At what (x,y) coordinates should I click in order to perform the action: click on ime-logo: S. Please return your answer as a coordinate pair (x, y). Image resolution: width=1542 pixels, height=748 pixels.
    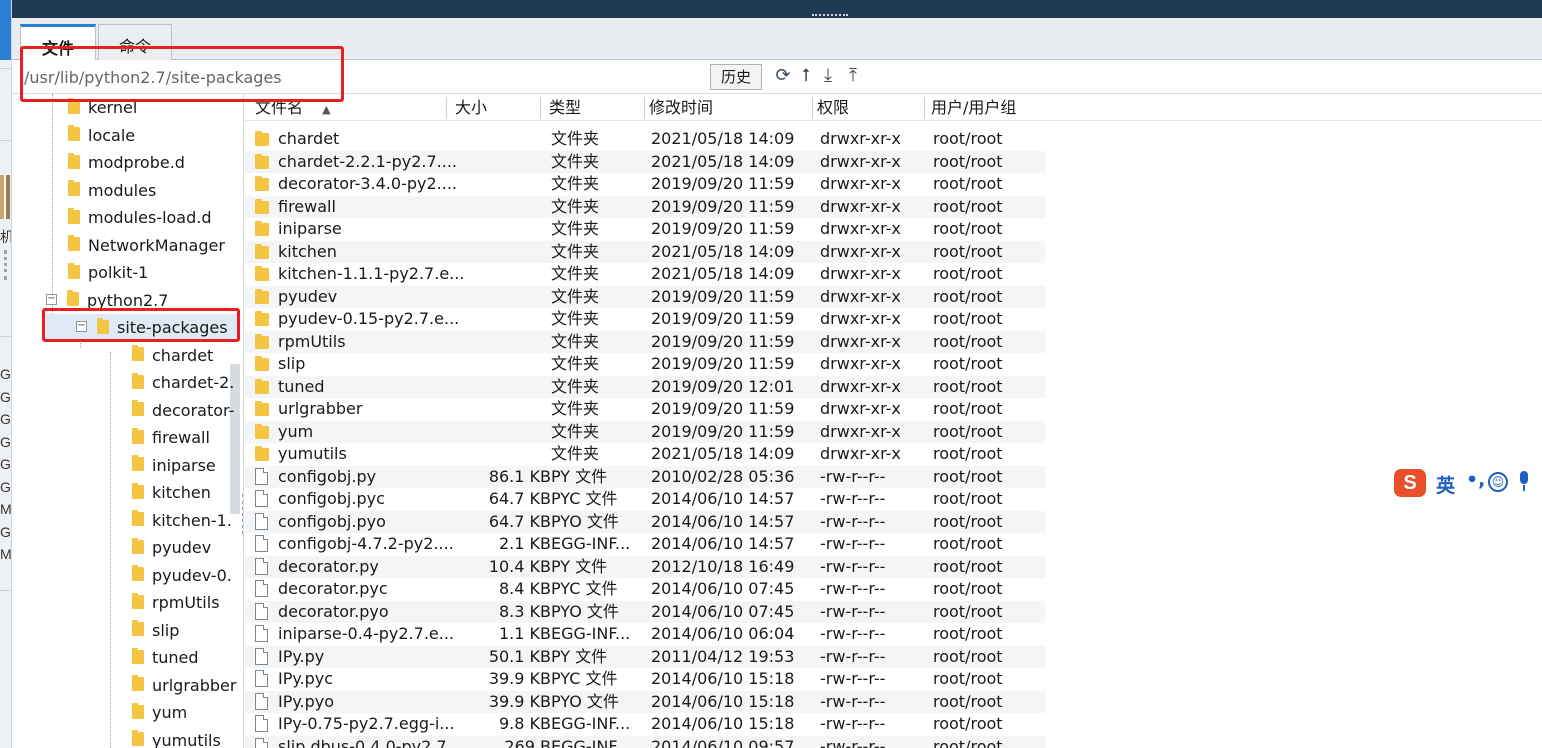
    Looking at the image, I should click on (1410, 483).